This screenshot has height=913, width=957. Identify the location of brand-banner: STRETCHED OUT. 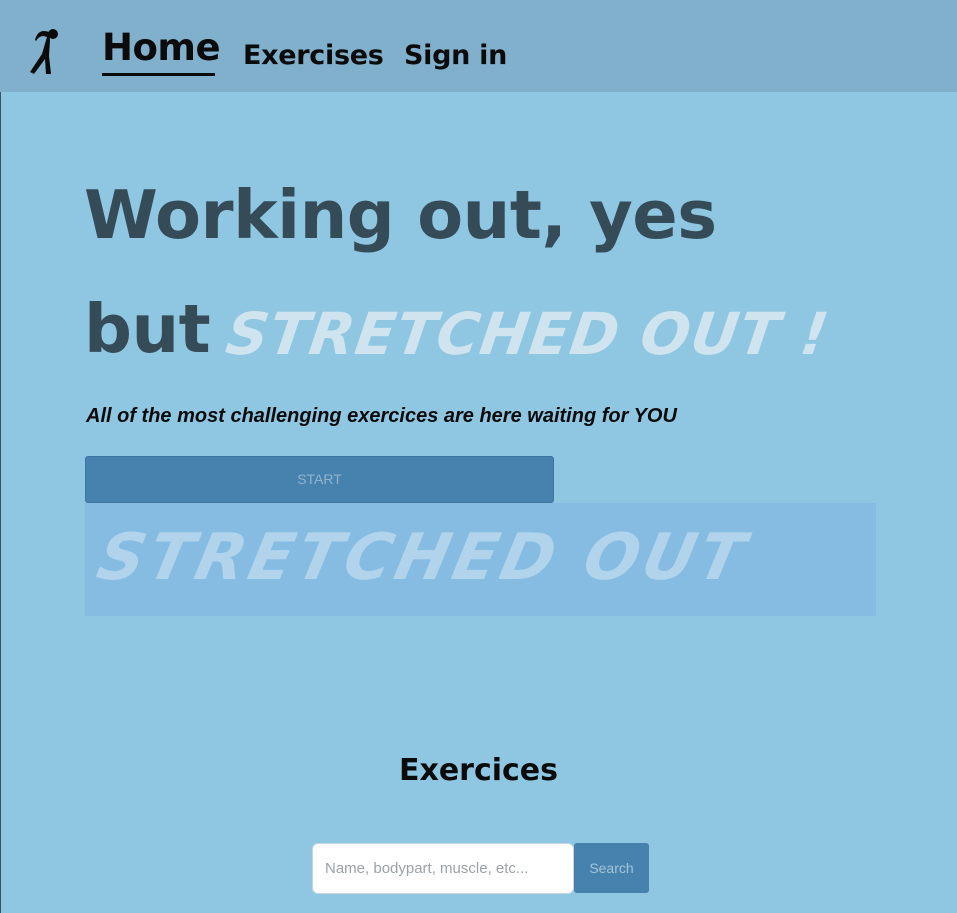
(480, 559).